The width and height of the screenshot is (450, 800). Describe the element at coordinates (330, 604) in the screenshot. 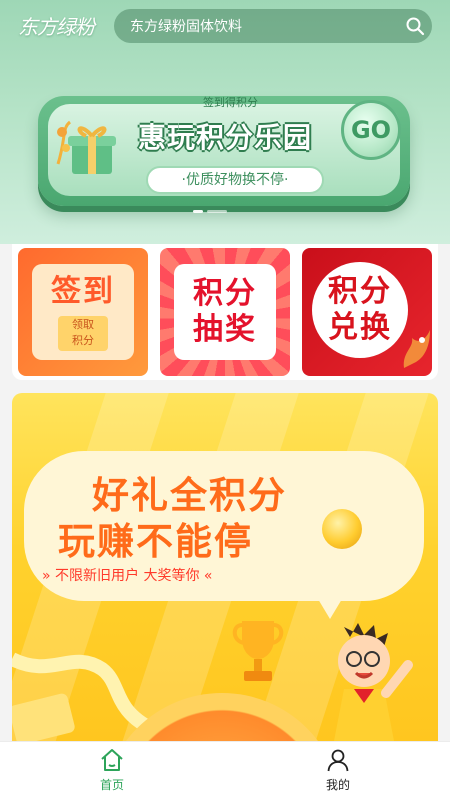

I see `speech-bubble-tail` at that location.